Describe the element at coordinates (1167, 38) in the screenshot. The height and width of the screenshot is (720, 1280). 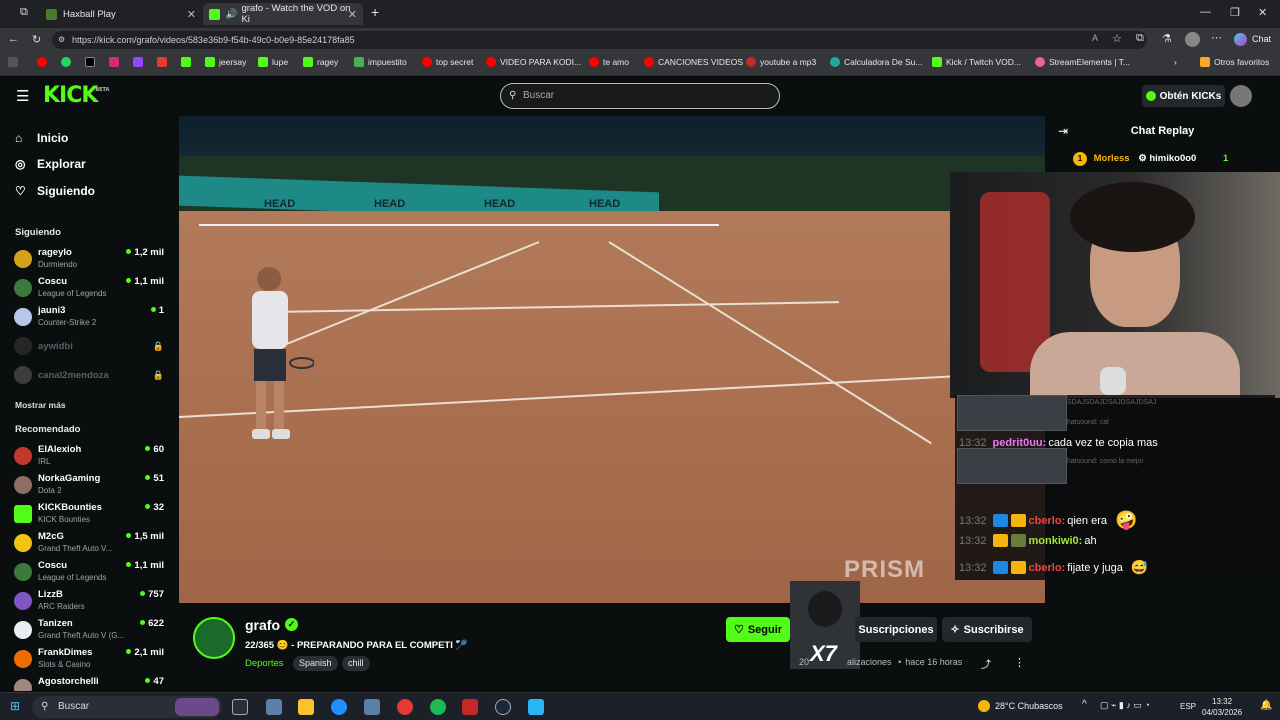
I see `collections-icon: ⚗` at that location.